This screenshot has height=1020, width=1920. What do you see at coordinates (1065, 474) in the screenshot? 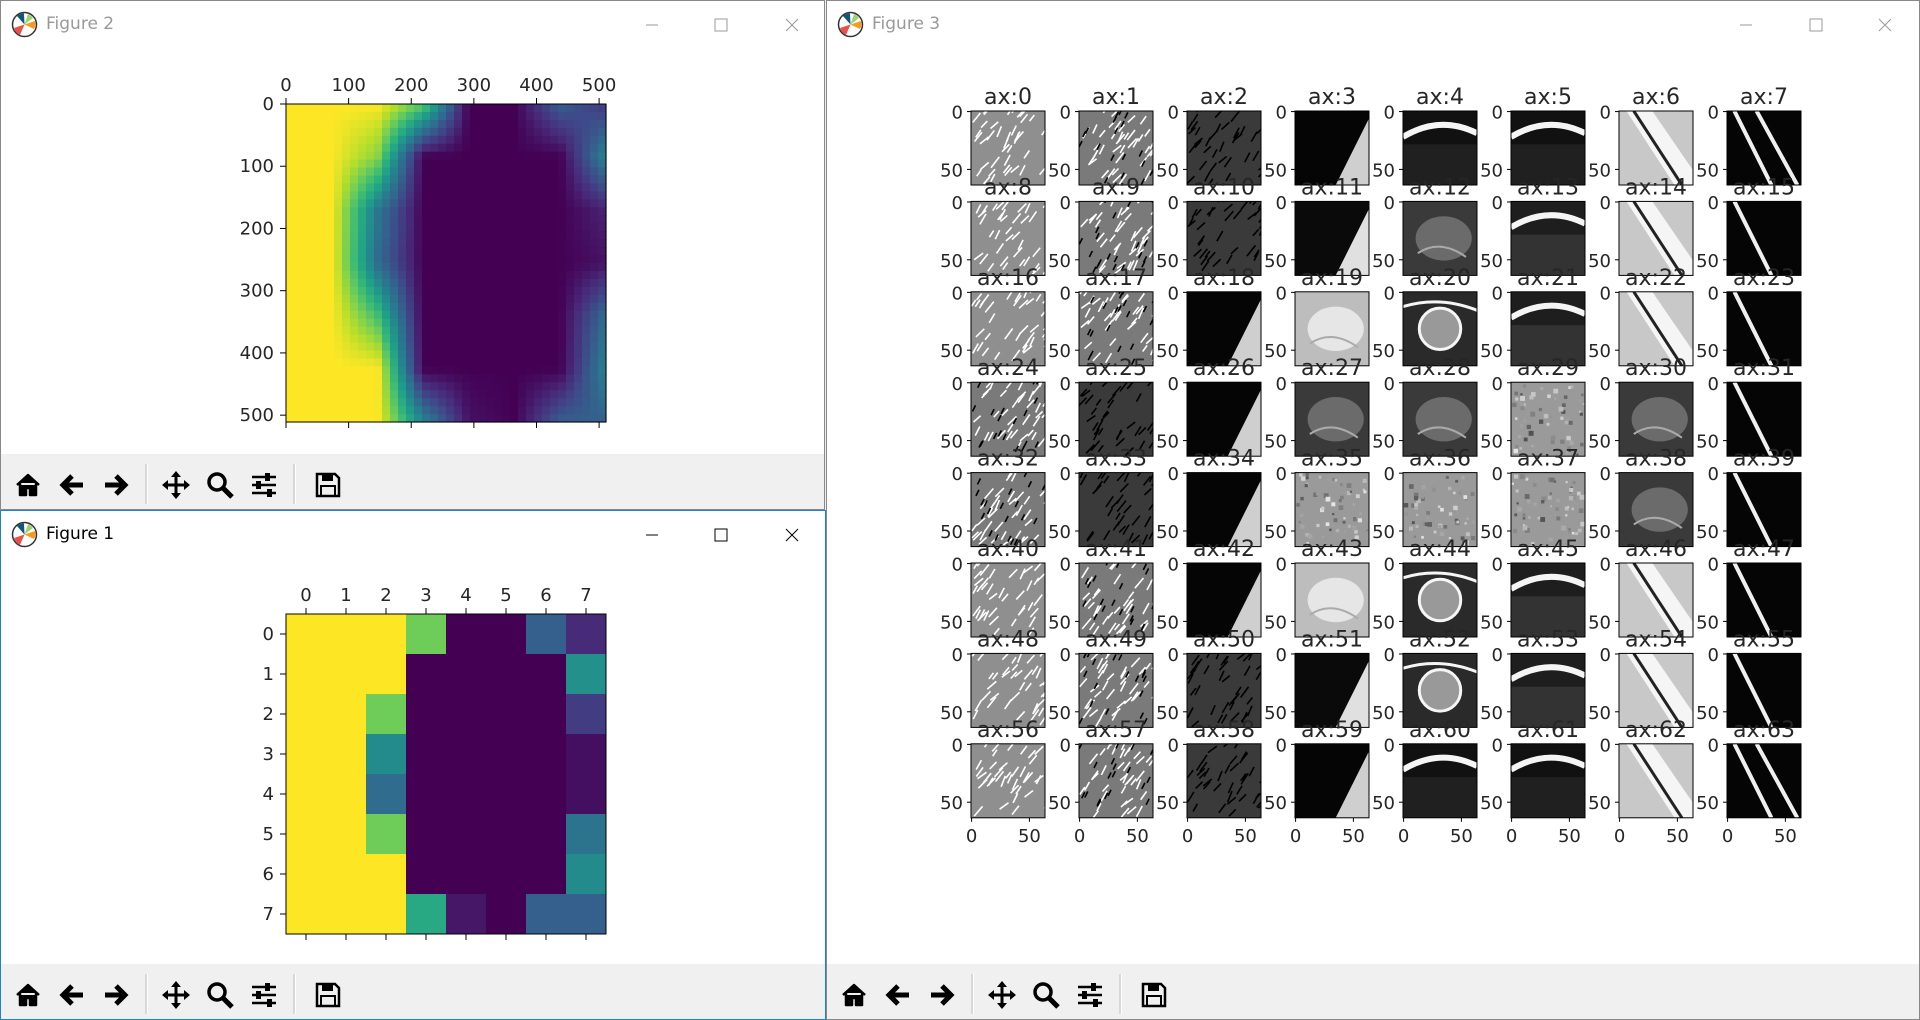
I see `y-tick-label: 0` at bounding box center [1065, 474].